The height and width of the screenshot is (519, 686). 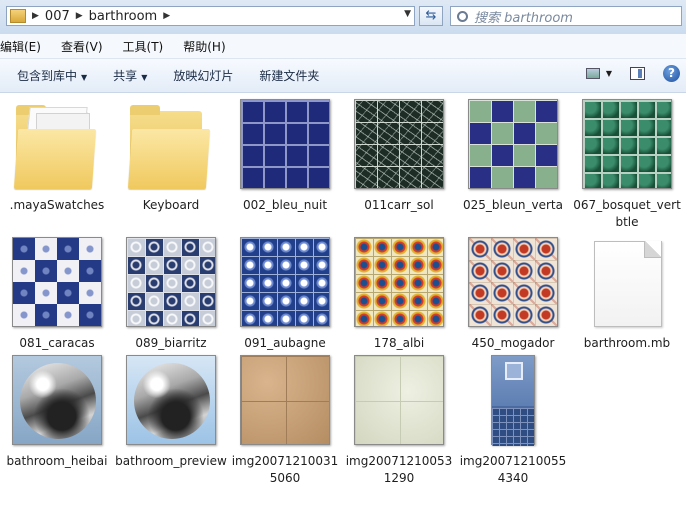 What do you see at coordinates (82, 46) in the screenshot?
I see `menu-view: 查看(V)` at bounding box center [82, 46].